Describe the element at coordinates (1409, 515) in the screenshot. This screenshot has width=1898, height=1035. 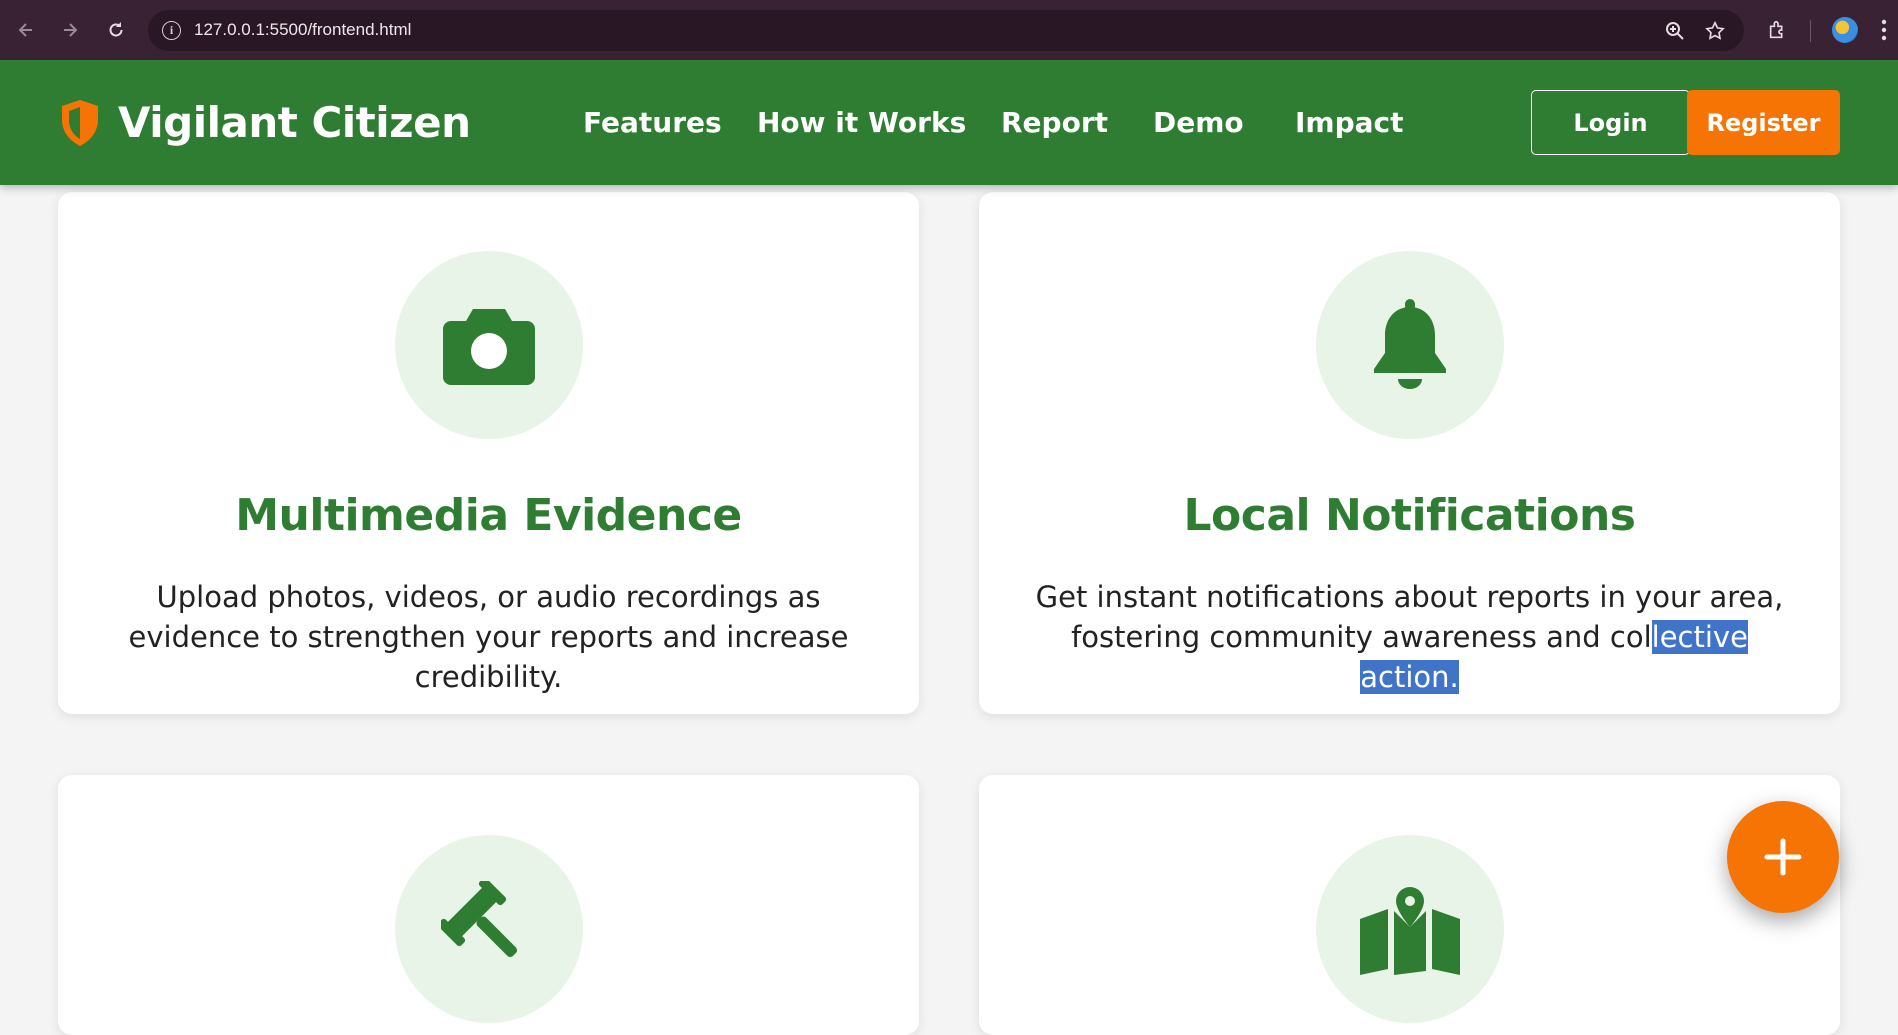
I see `card-title: Local Notifications` at that location.